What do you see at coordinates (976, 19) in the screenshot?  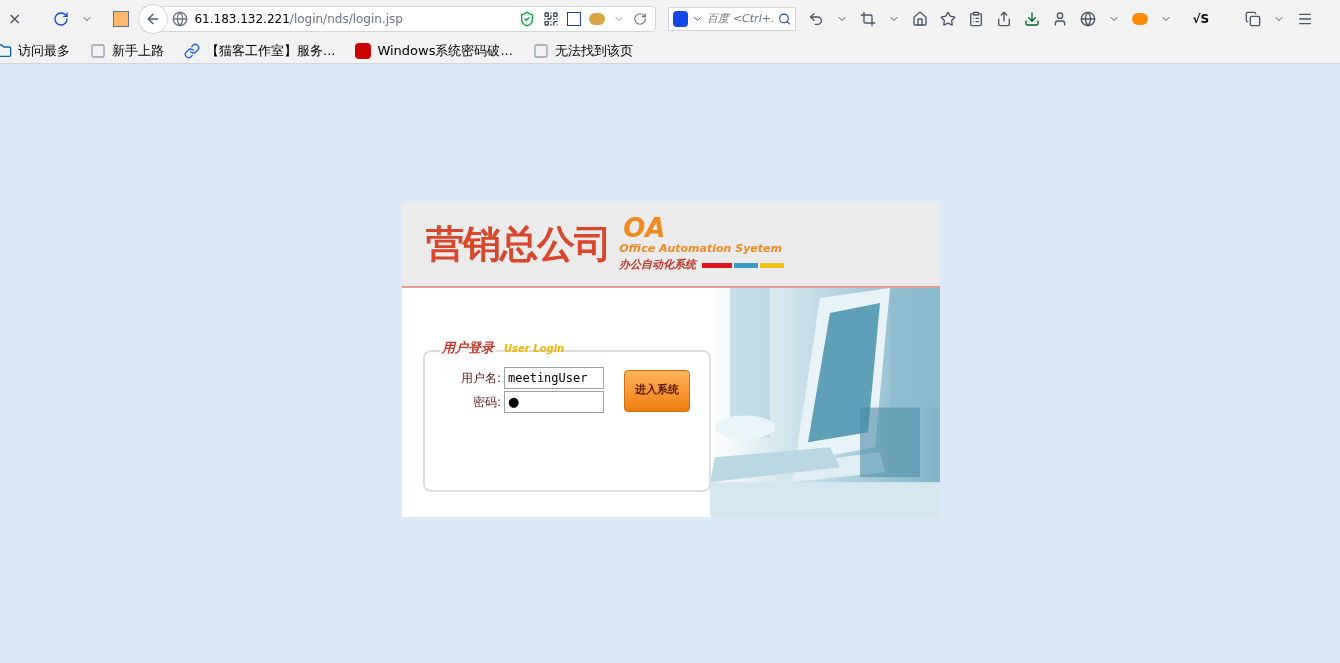 I see `list-icon` at bounding box center [976, 19].